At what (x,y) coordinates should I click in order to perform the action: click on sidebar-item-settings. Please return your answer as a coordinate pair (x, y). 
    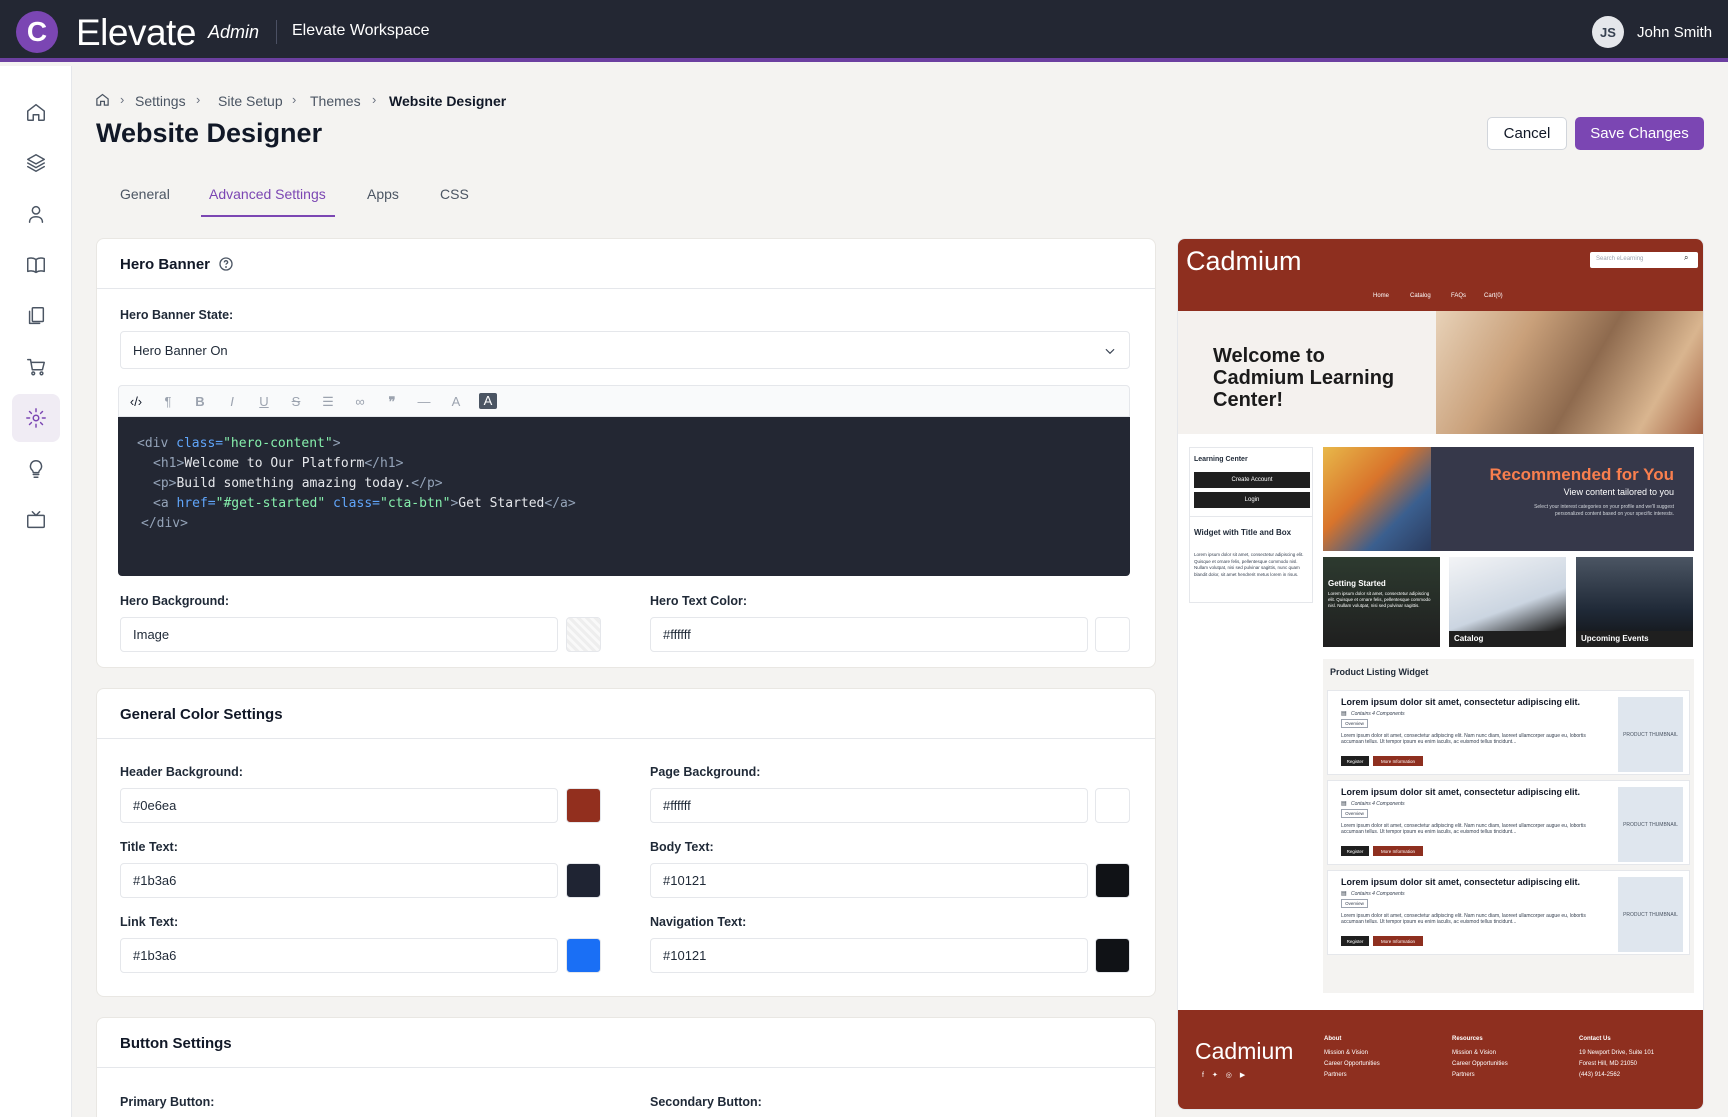
    Looking at the image, I should click on (36, 418).